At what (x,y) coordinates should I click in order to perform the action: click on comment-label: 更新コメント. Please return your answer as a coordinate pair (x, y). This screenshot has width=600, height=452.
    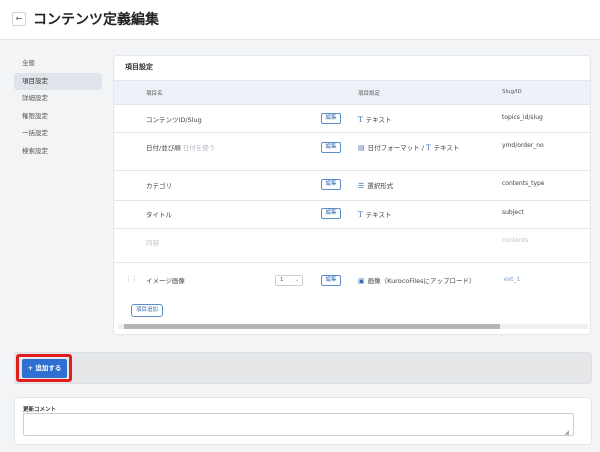
    Looking at the image, I should click on (40, 410).